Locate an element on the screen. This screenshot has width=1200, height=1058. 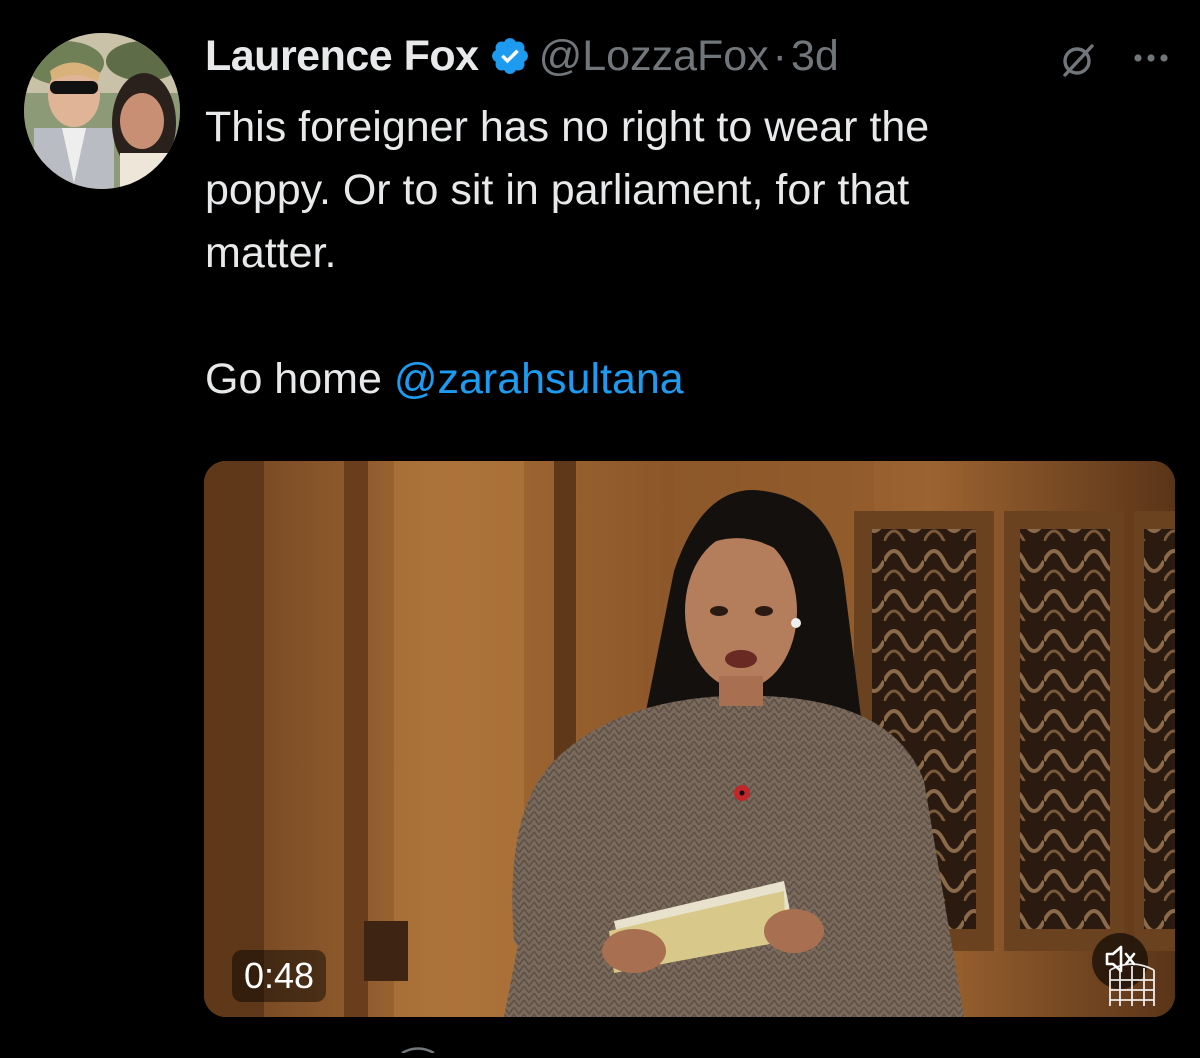
action-bar-edge is located at coordinates (418, 1047).